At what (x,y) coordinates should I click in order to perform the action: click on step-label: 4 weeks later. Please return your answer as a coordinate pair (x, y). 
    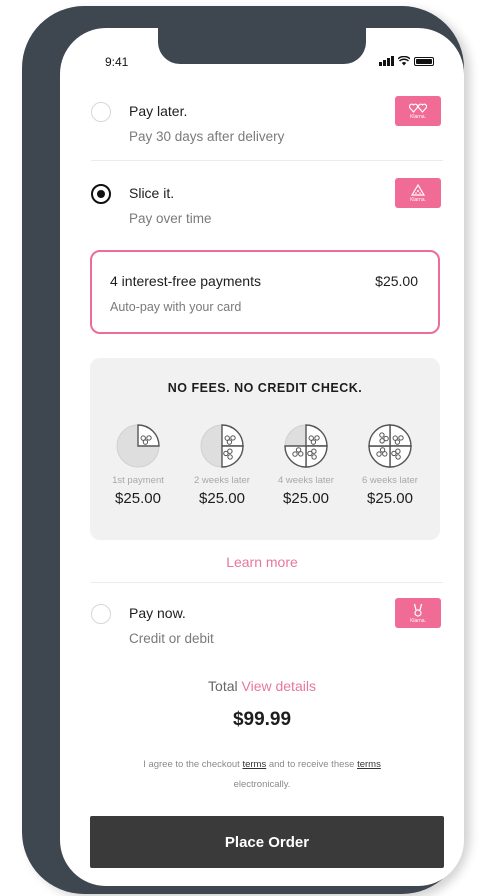
    Looking at the image, I should click on (306, 480).